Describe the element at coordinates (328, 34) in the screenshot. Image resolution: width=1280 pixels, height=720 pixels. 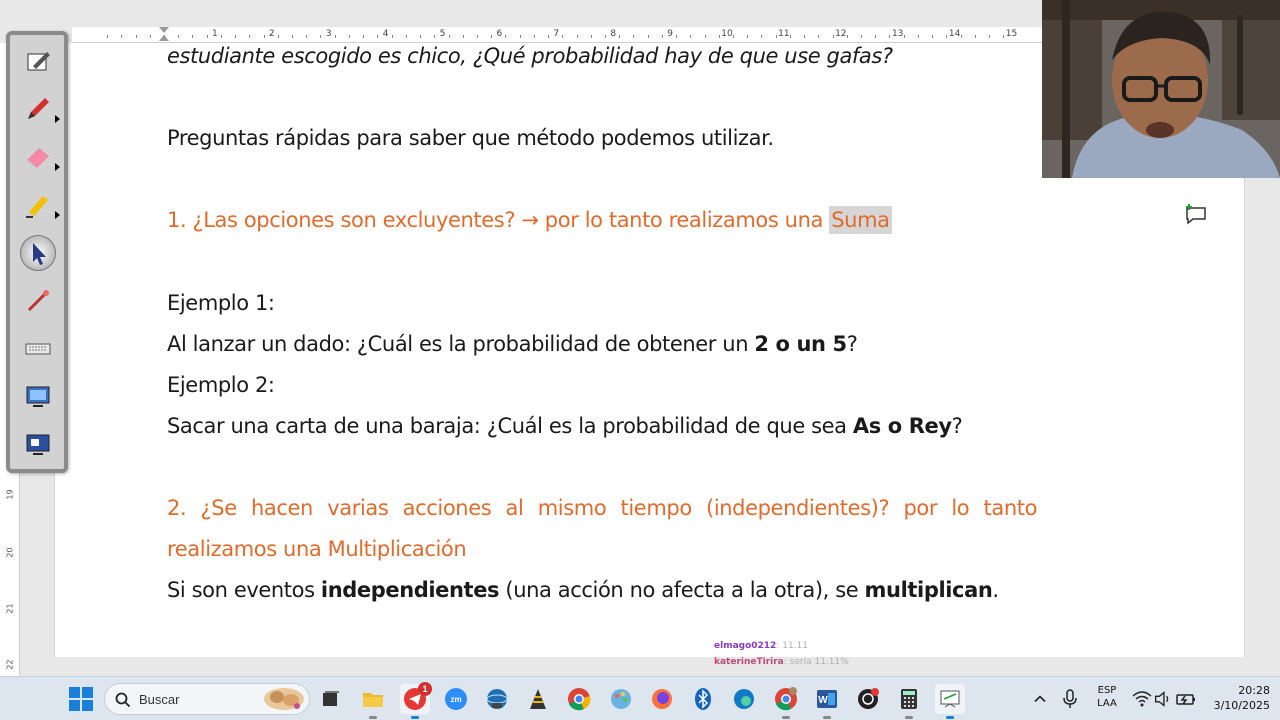
I see `ruler-number: 3` at that location.